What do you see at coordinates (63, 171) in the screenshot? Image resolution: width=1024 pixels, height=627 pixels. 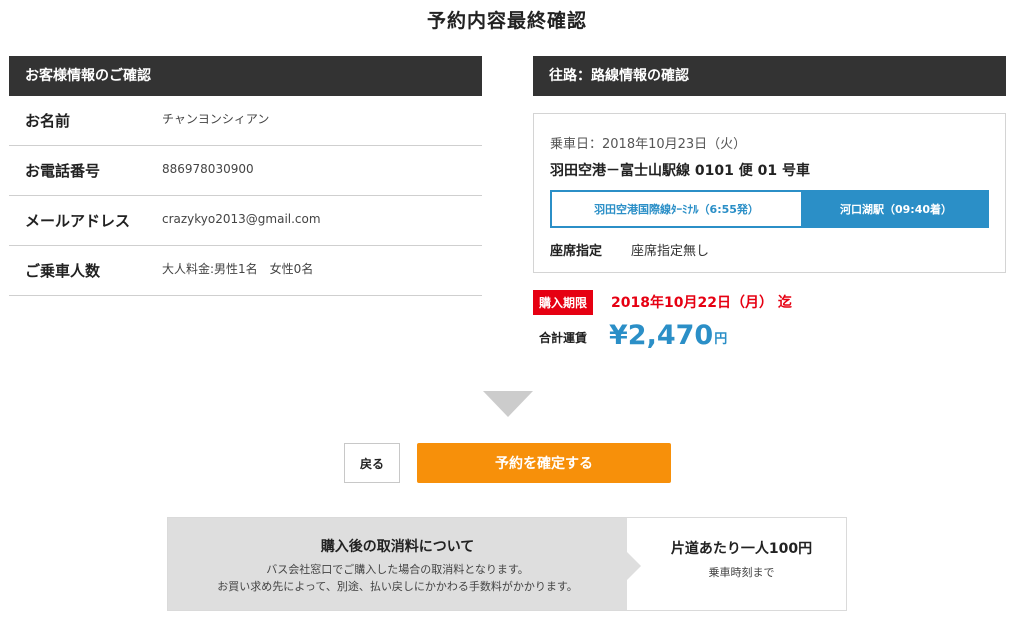 I see `info-label: お電話番号` at bounding box center [63, 171].